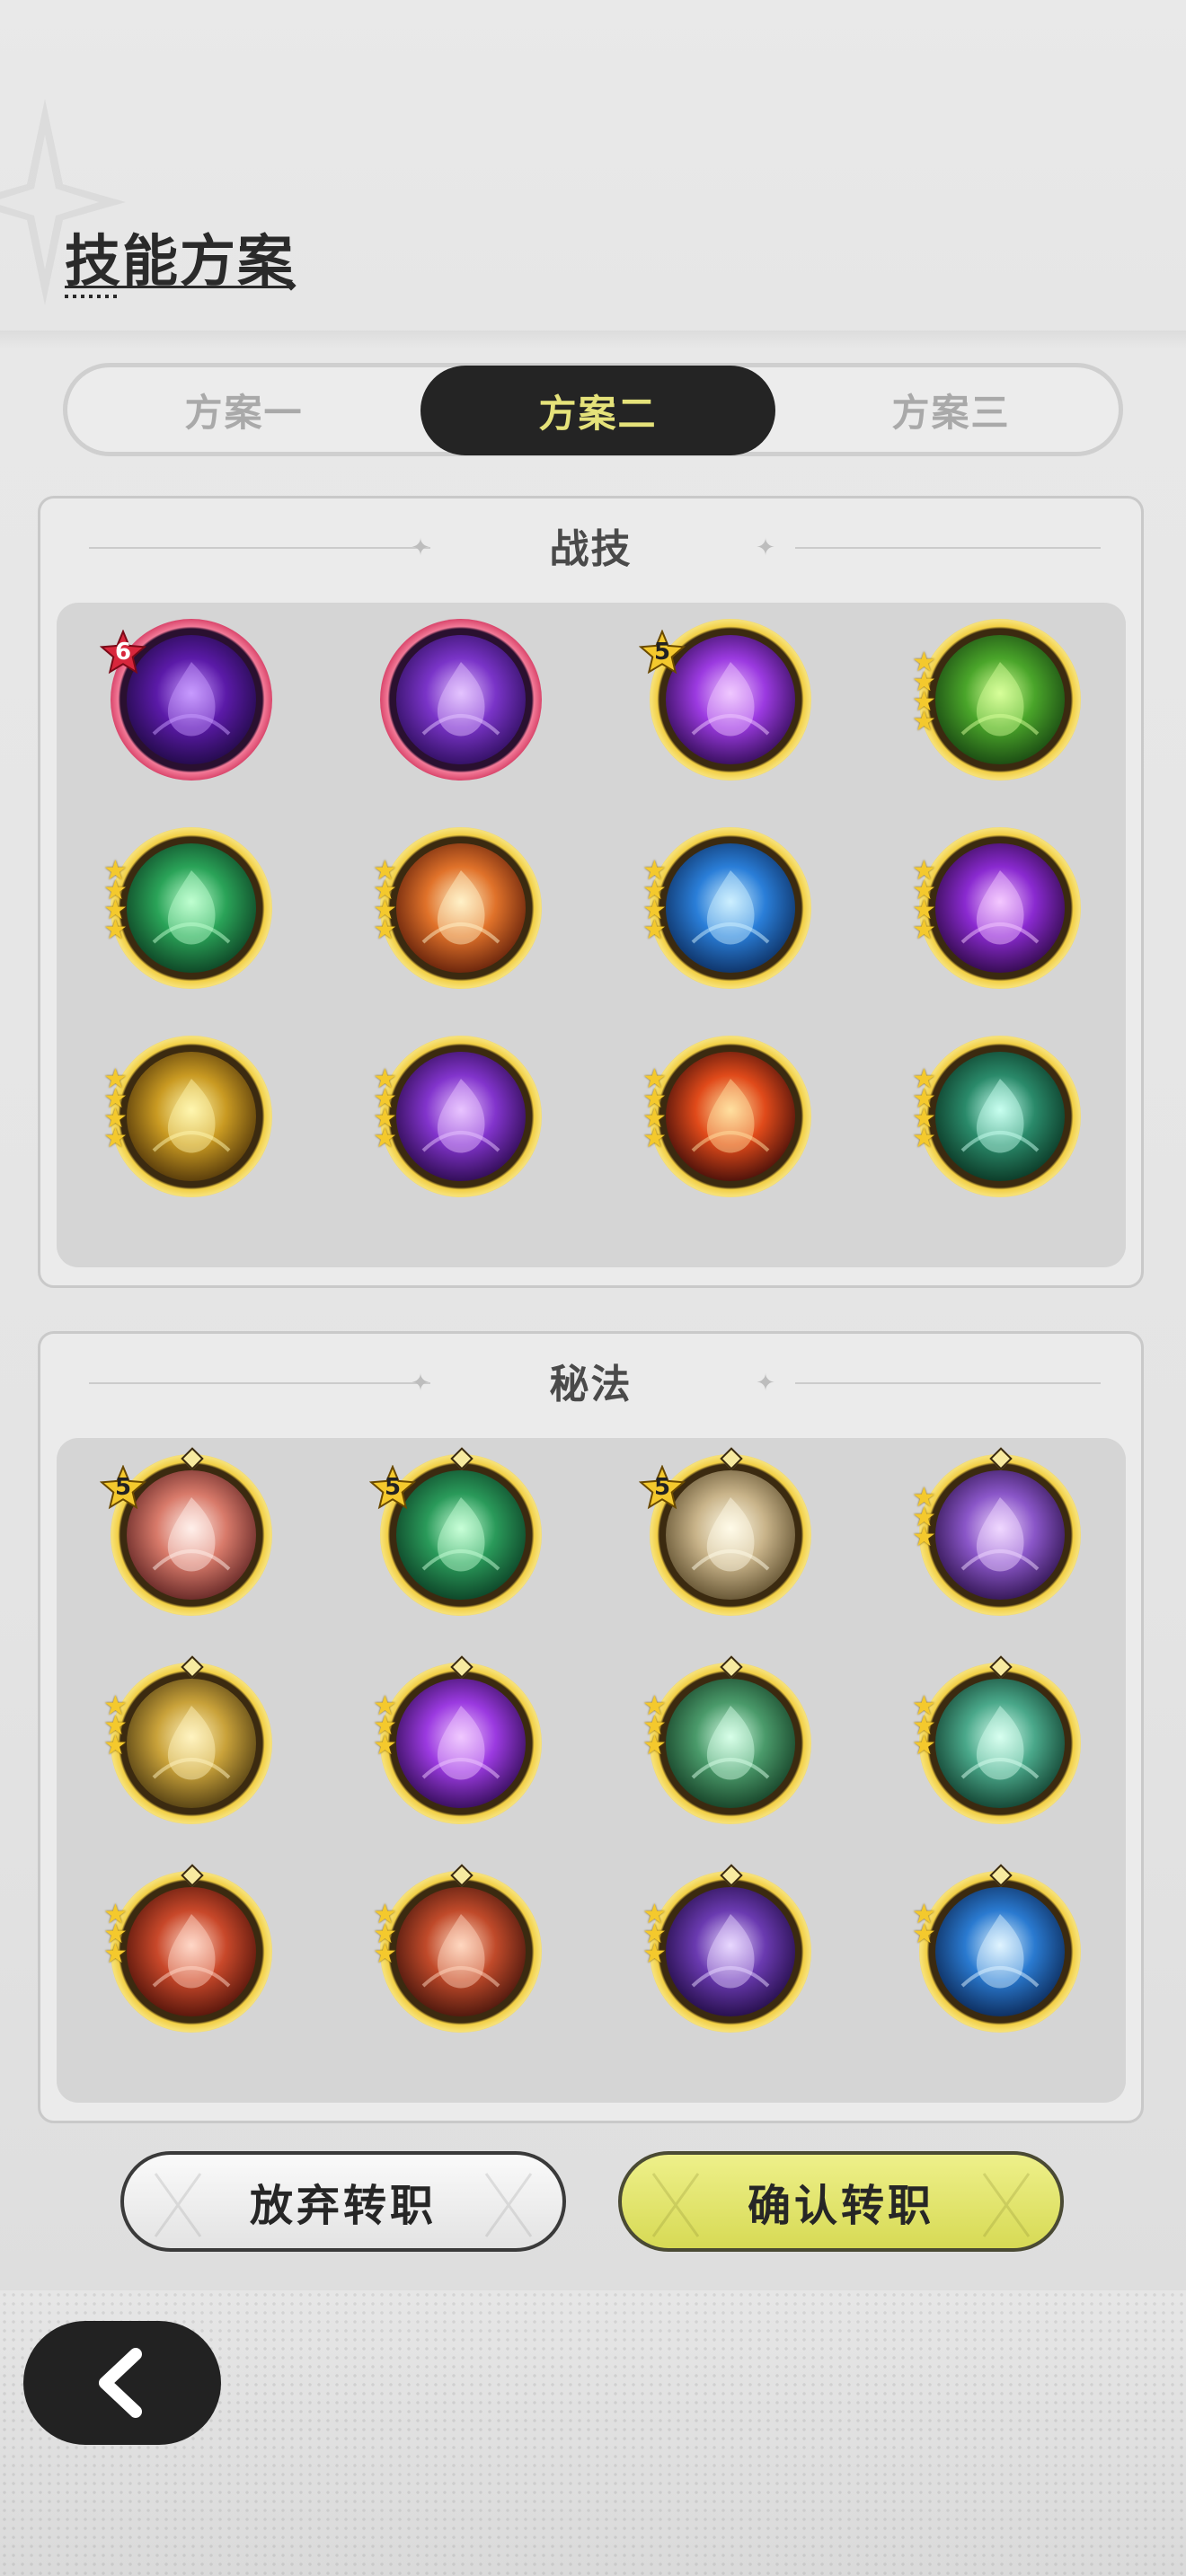 The height and width of the screenshot is (2576, 1186). What do you see at coordinates (1000, 1951) in the screenshot?
I see `blue-shard-skill-icon` at bounding box center [1000, 1951].